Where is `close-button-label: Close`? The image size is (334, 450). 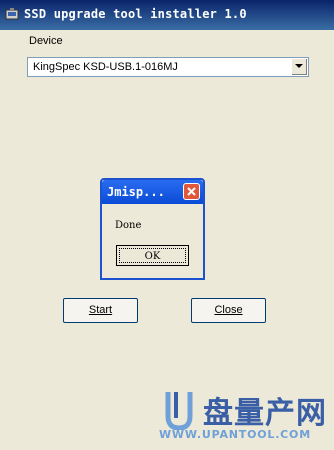 close-button-label: Close is located at coordinates (228, 310).